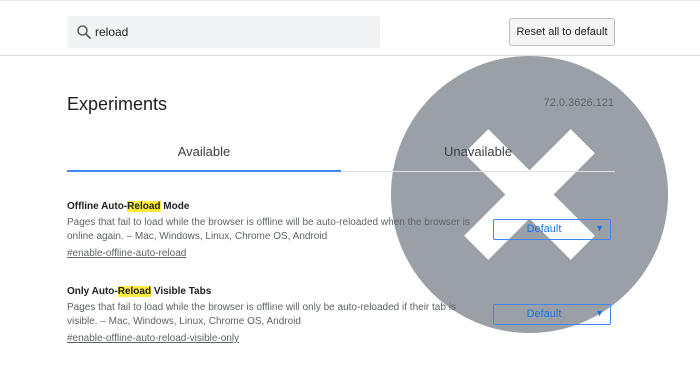  I want to click on experiment-title: Offline Auto-Reload Mode, so click(341, 206).